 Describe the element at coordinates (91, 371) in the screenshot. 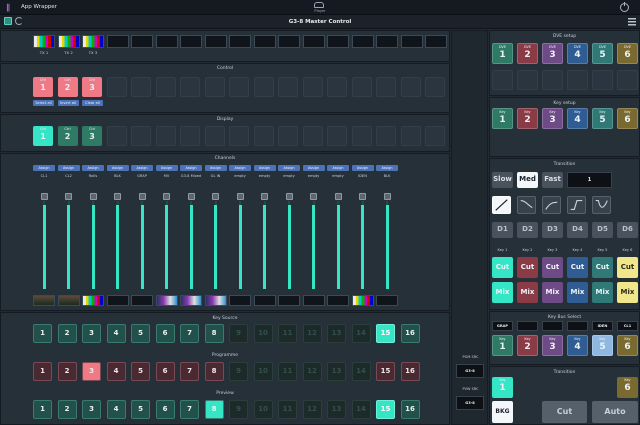

I see `programme-button: 3` at that location.